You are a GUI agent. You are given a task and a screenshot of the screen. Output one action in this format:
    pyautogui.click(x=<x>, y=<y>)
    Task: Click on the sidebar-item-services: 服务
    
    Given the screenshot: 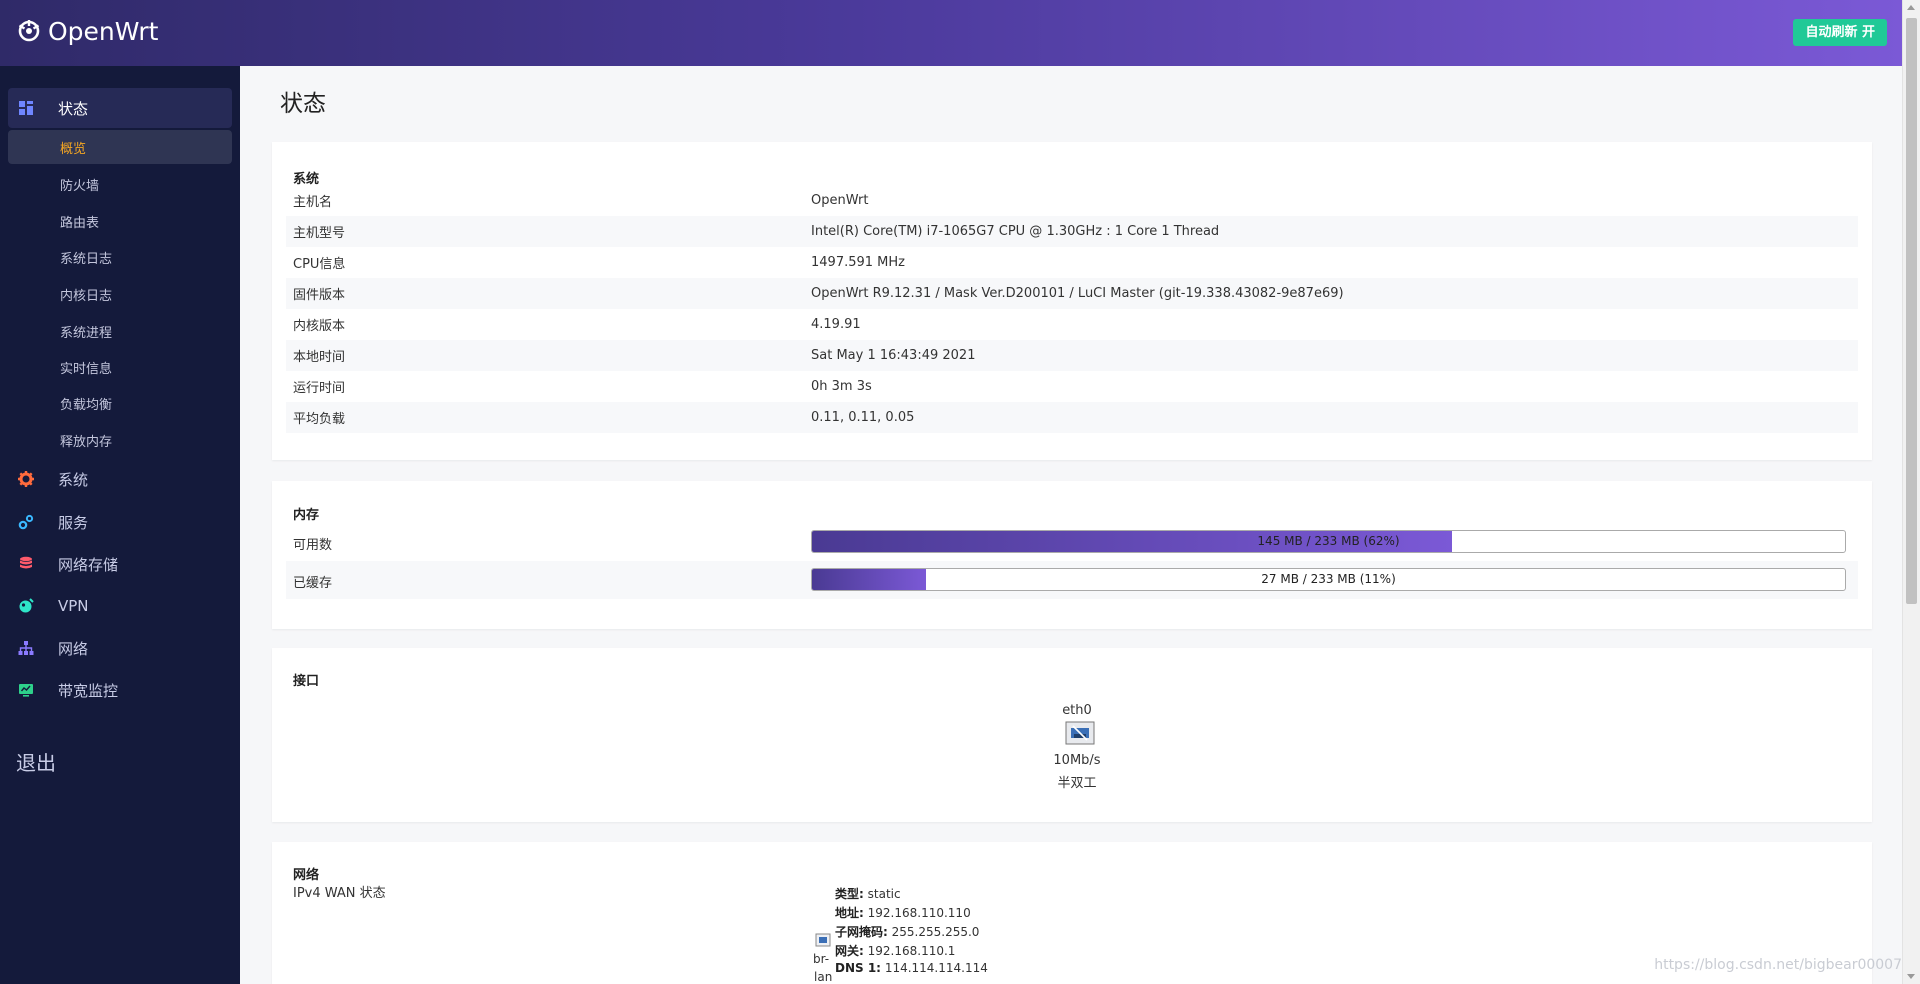 What is the action you would take?
    pyautogui.click(x=120, y=522)
    